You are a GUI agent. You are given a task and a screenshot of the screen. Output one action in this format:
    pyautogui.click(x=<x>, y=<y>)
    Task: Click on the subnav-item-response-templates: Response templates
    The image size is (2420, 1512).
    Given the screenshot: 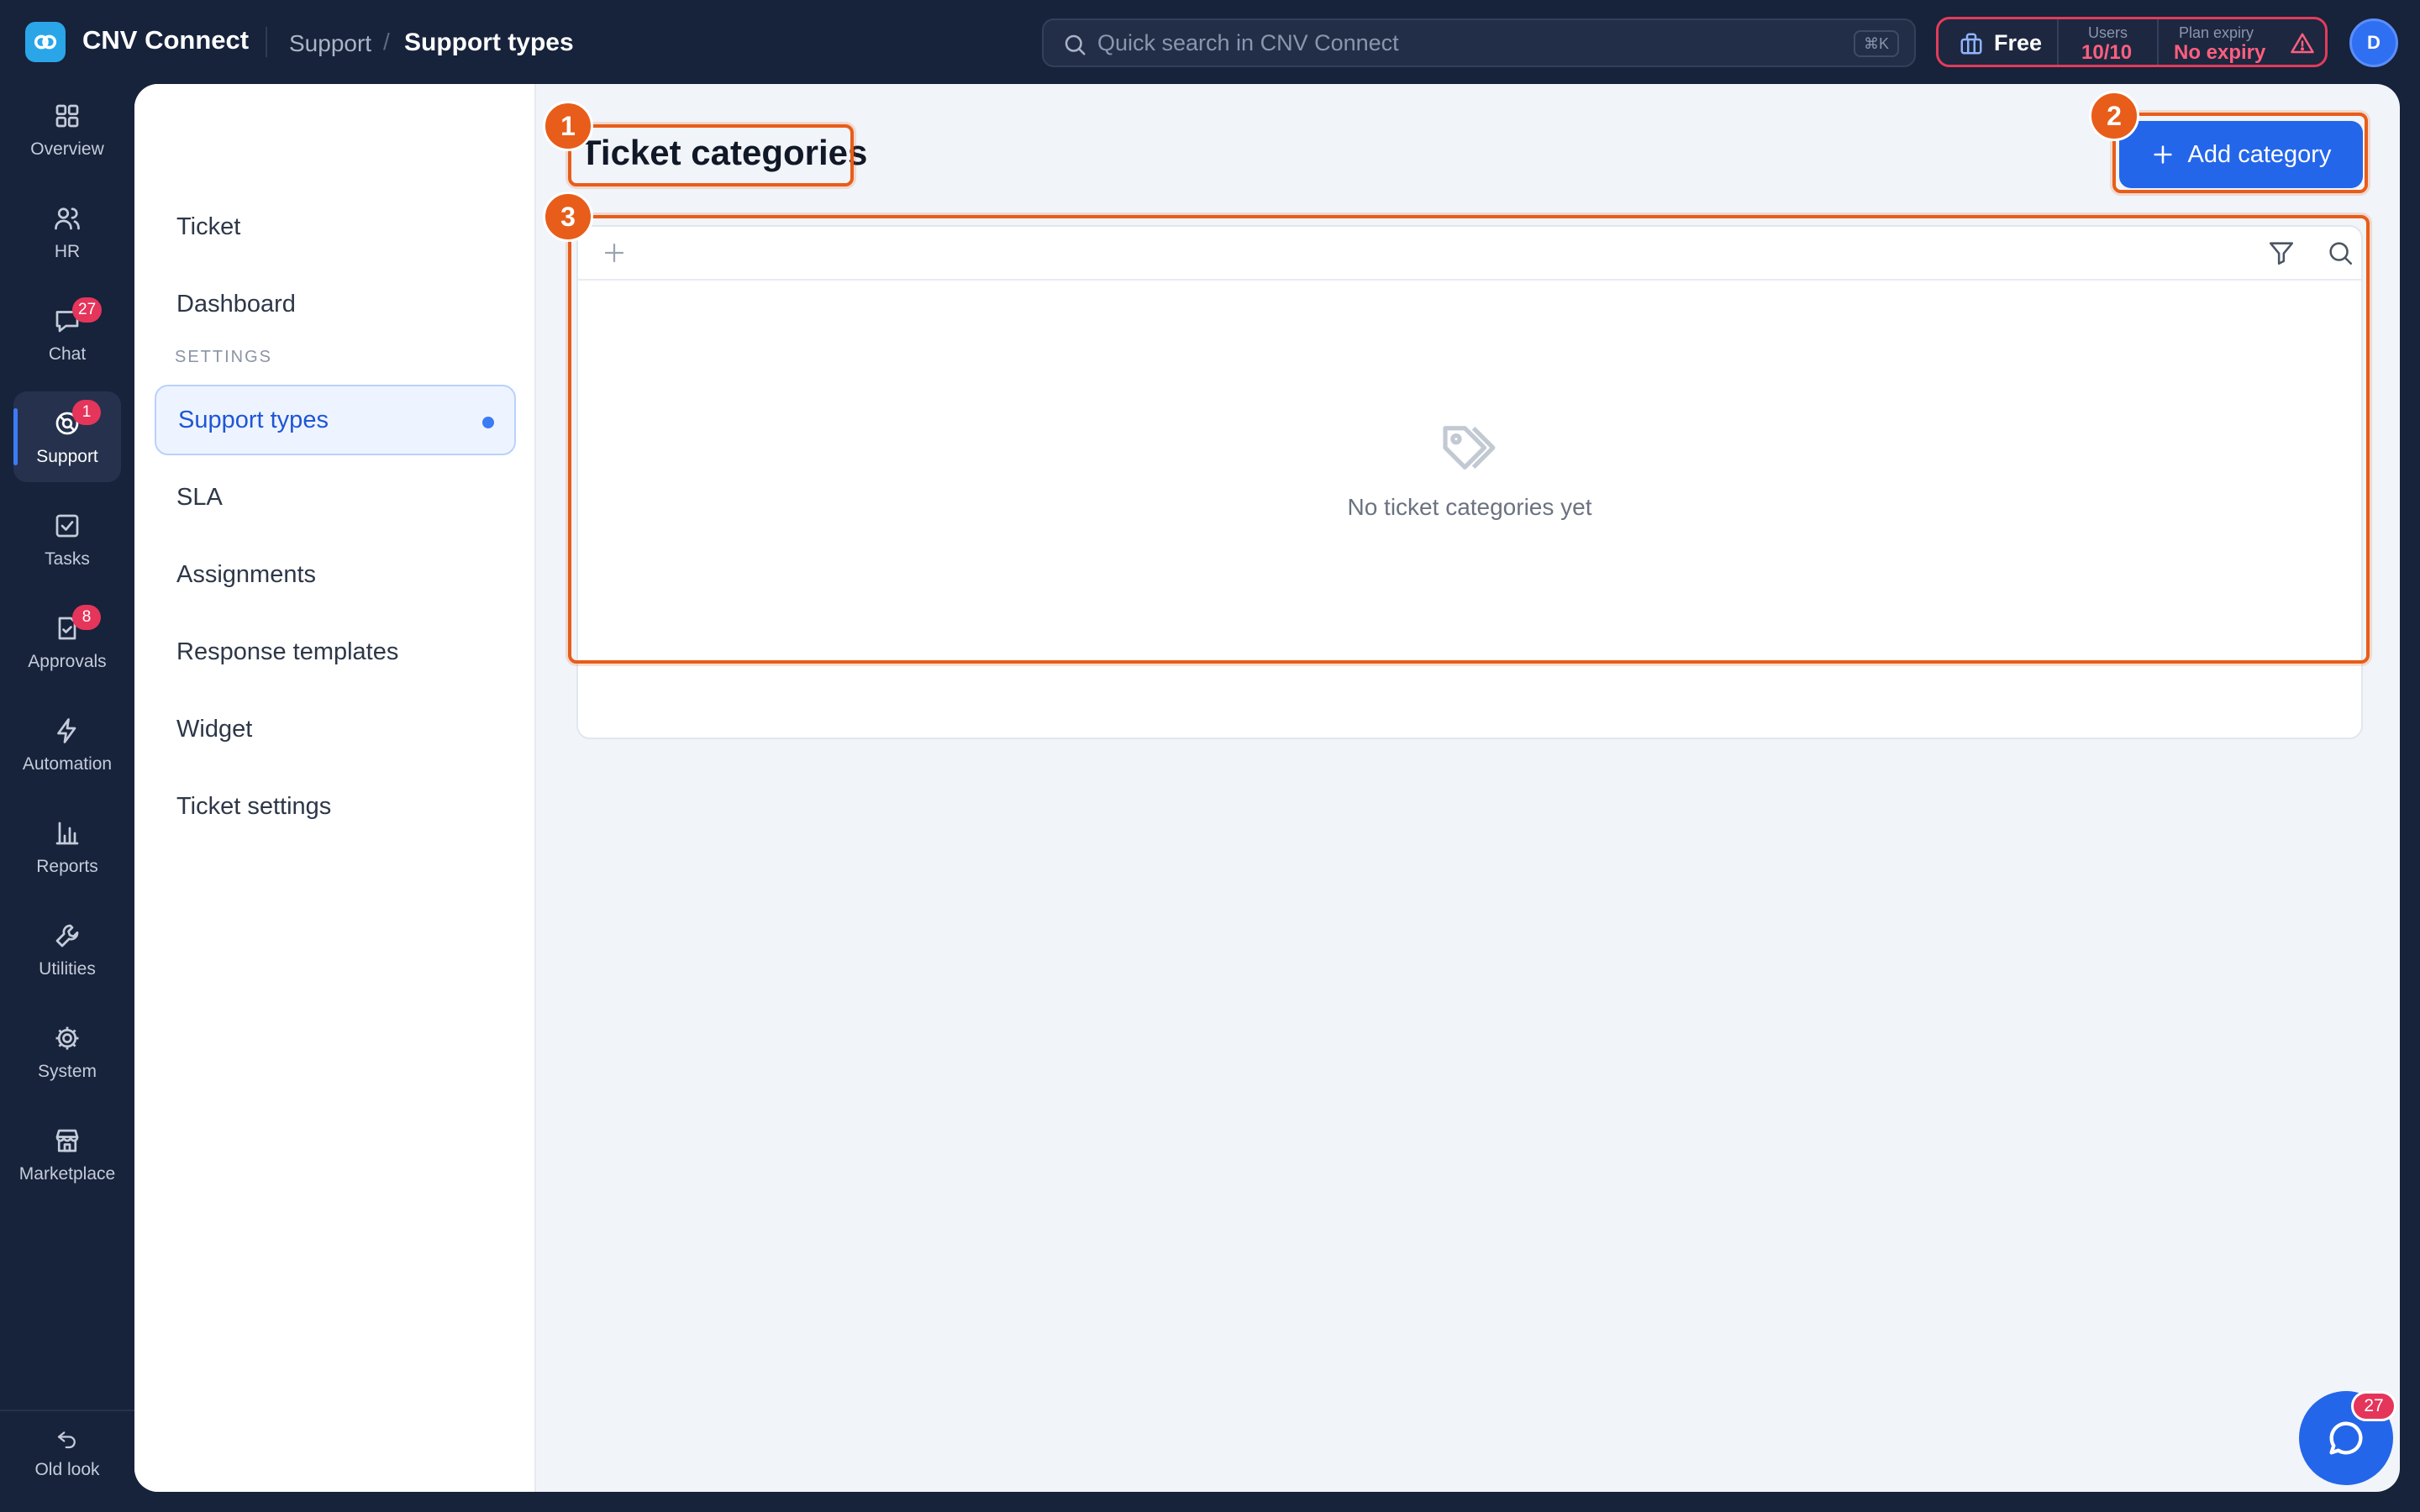 What is the action you would take?
    pyautogui.click(x=336, y=652)
    